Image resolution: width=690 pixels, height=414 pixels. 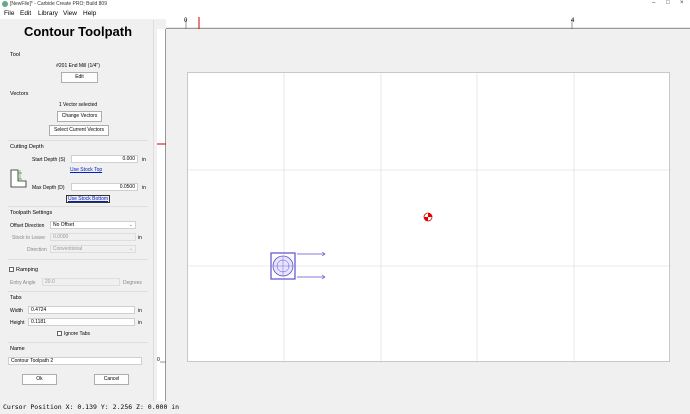 What do you see at coordinates (25, 13) in the screenshot?
I see `menu-edit: Edit` at bounding box center [25, 13].